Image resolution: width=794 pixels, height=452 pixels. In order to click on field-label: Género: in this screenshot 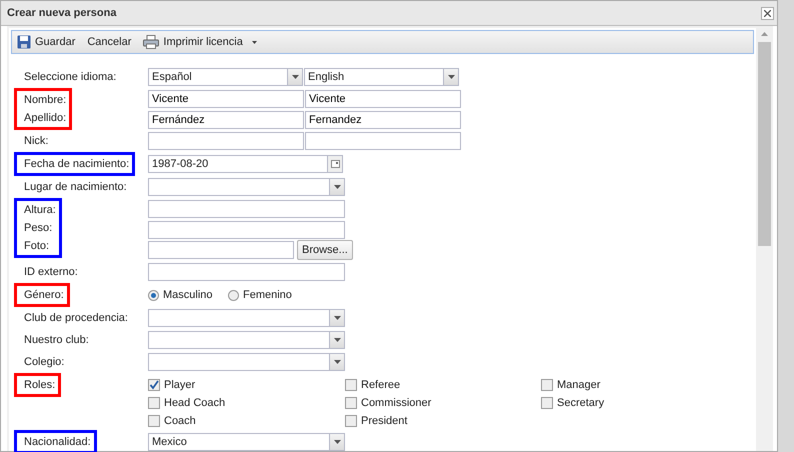, I will do `click(44, 295)`.